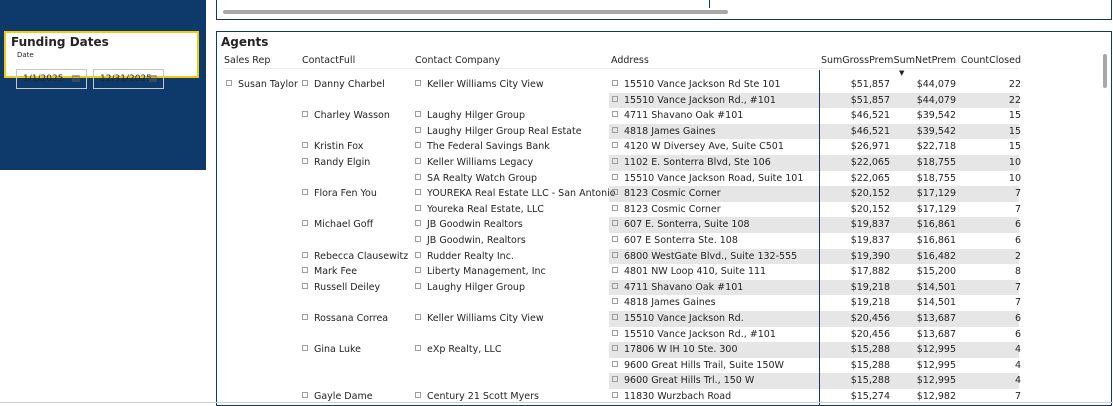  What do you see at coordinates (936, 334) in the screenshot?
I see `cell-sum-net-prem: $13,687` at bounding box center [936, 334].